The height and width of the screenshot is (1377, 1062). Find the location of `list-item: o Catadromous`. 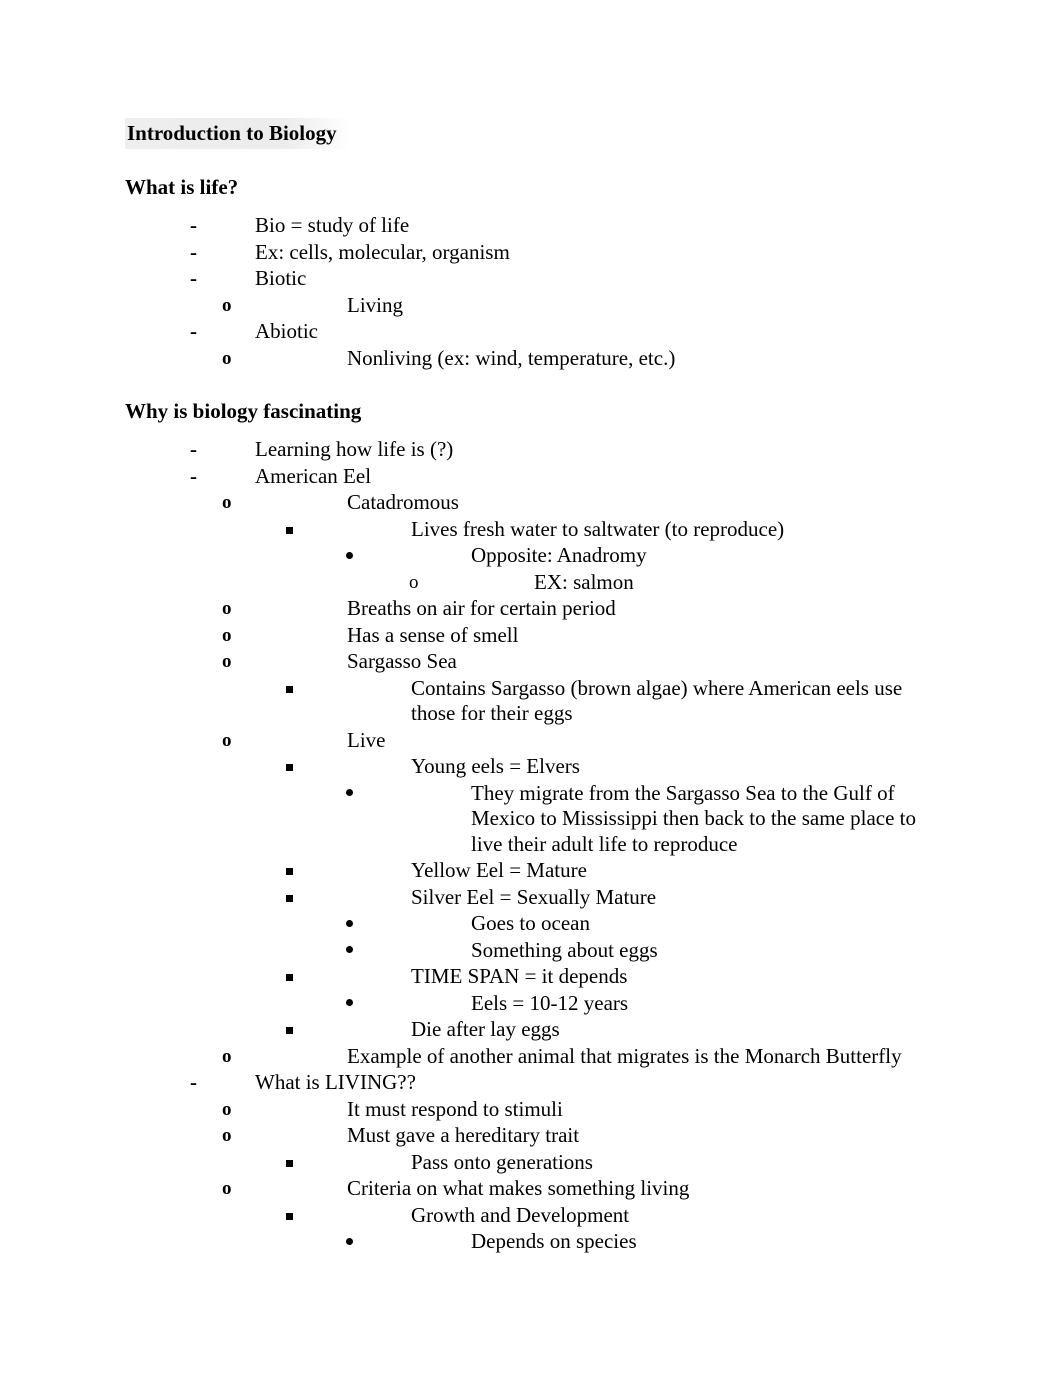

list-item: o Catadromous is located at coordinates (577, 503).